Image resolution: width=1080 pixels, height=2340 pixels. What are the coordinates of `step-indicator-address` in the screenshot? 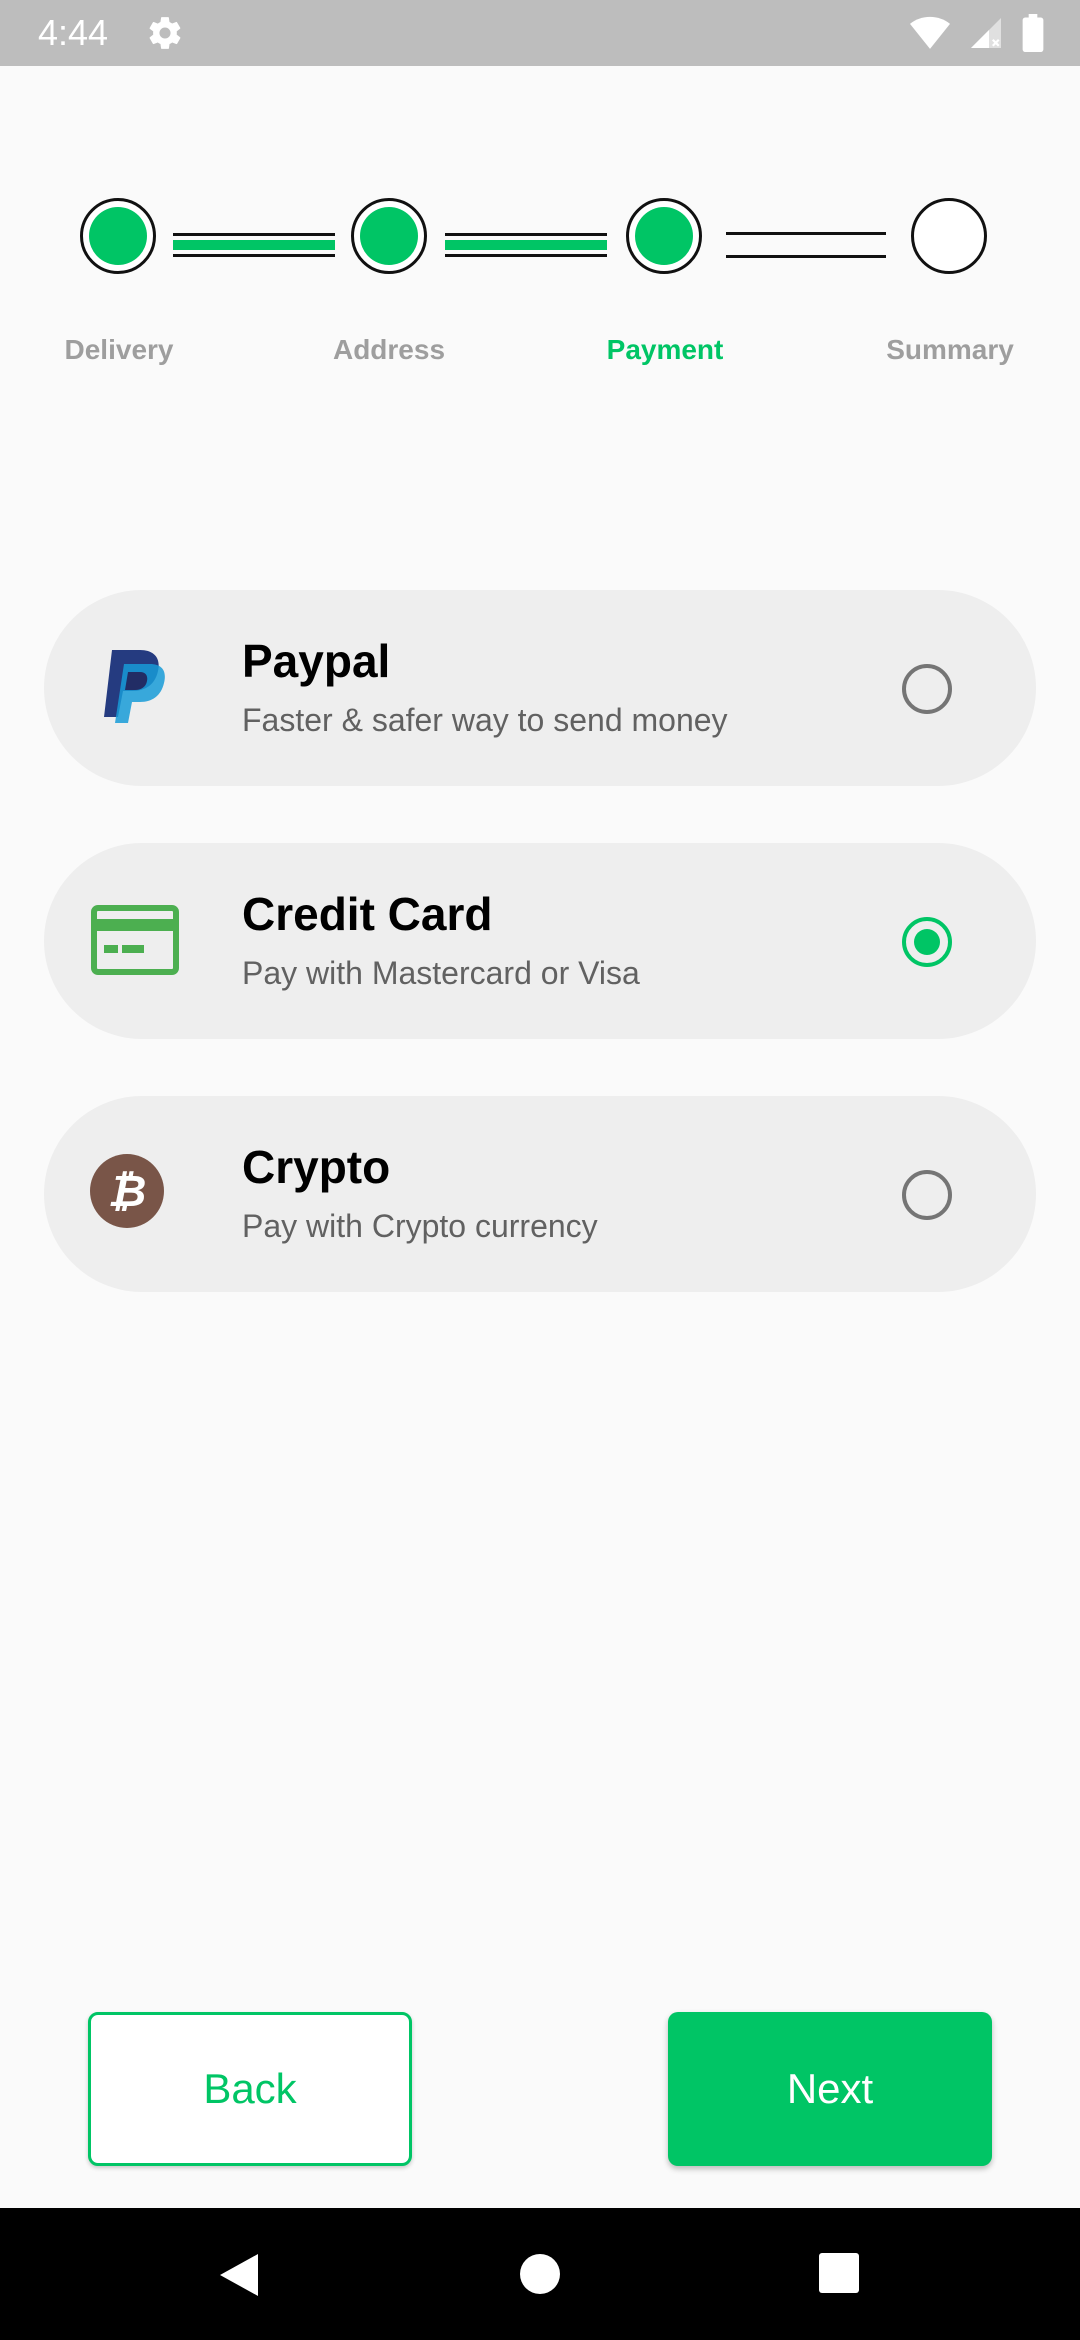 It's located at (389, 236).